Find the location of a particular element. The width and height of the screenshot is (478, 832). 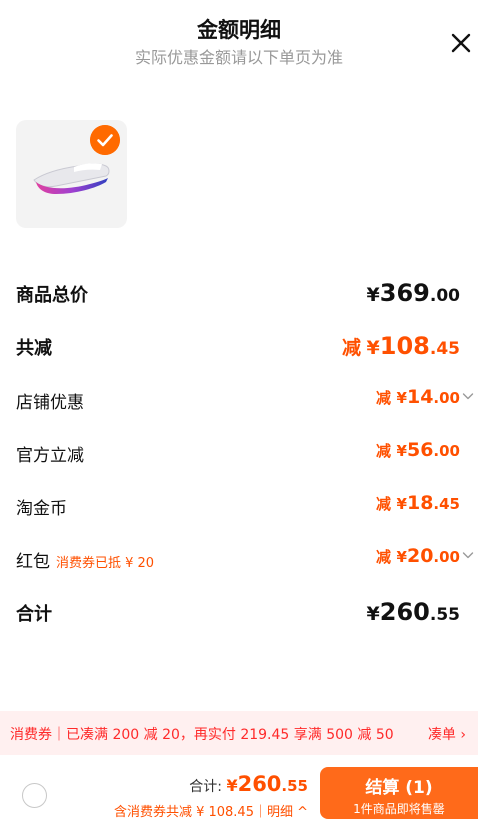

total-discount-row: 共减 减 ¥108.45 is located at coordinates (238, 345).